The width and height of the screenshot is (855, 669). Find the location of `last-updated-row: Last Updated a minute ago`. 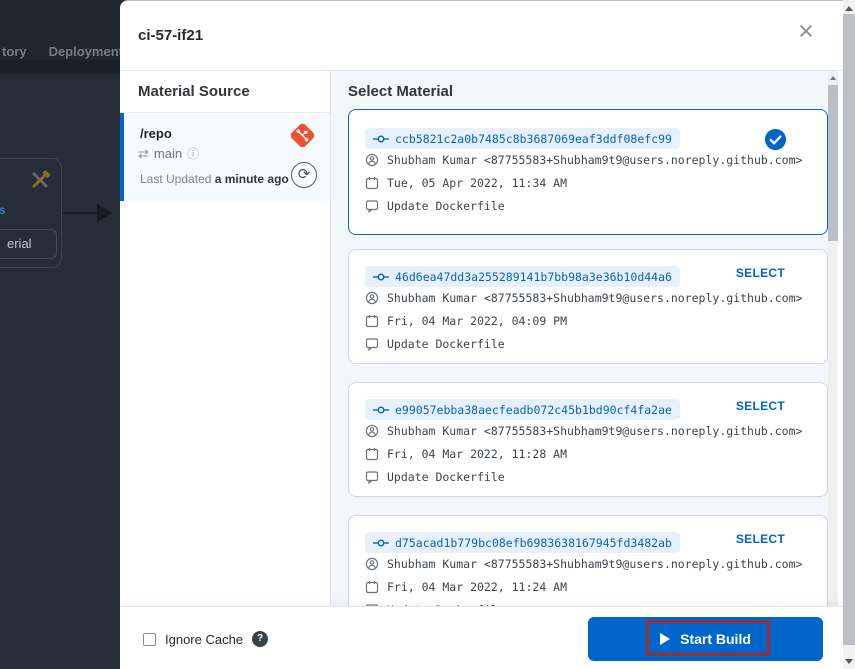

last-updated-row: Last Updated a minute ago is located at coordinates (214, 179).